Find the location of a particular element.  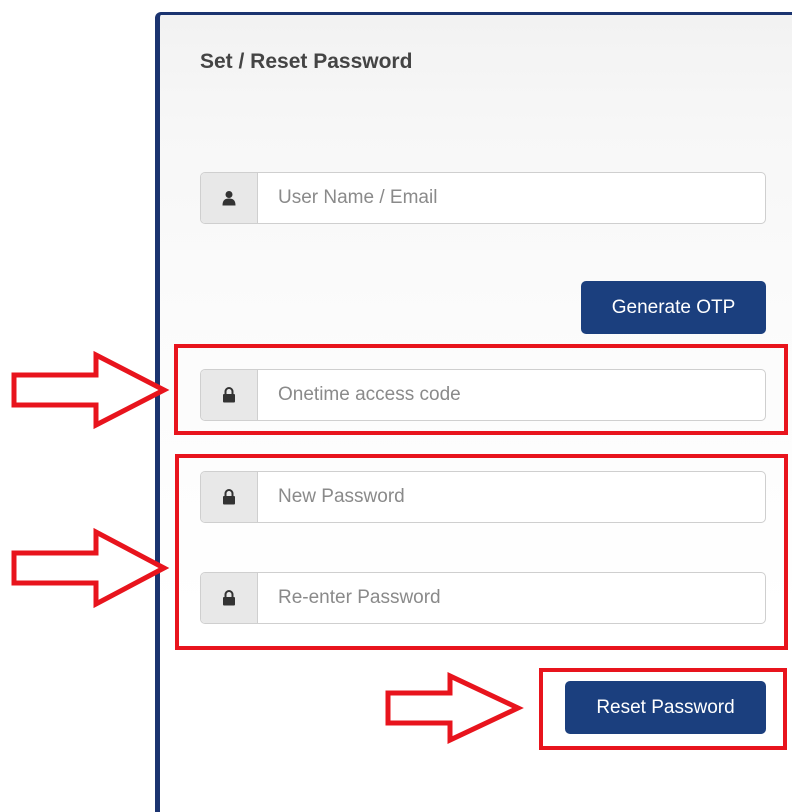

user-icon is located at coordinates (229, 198).